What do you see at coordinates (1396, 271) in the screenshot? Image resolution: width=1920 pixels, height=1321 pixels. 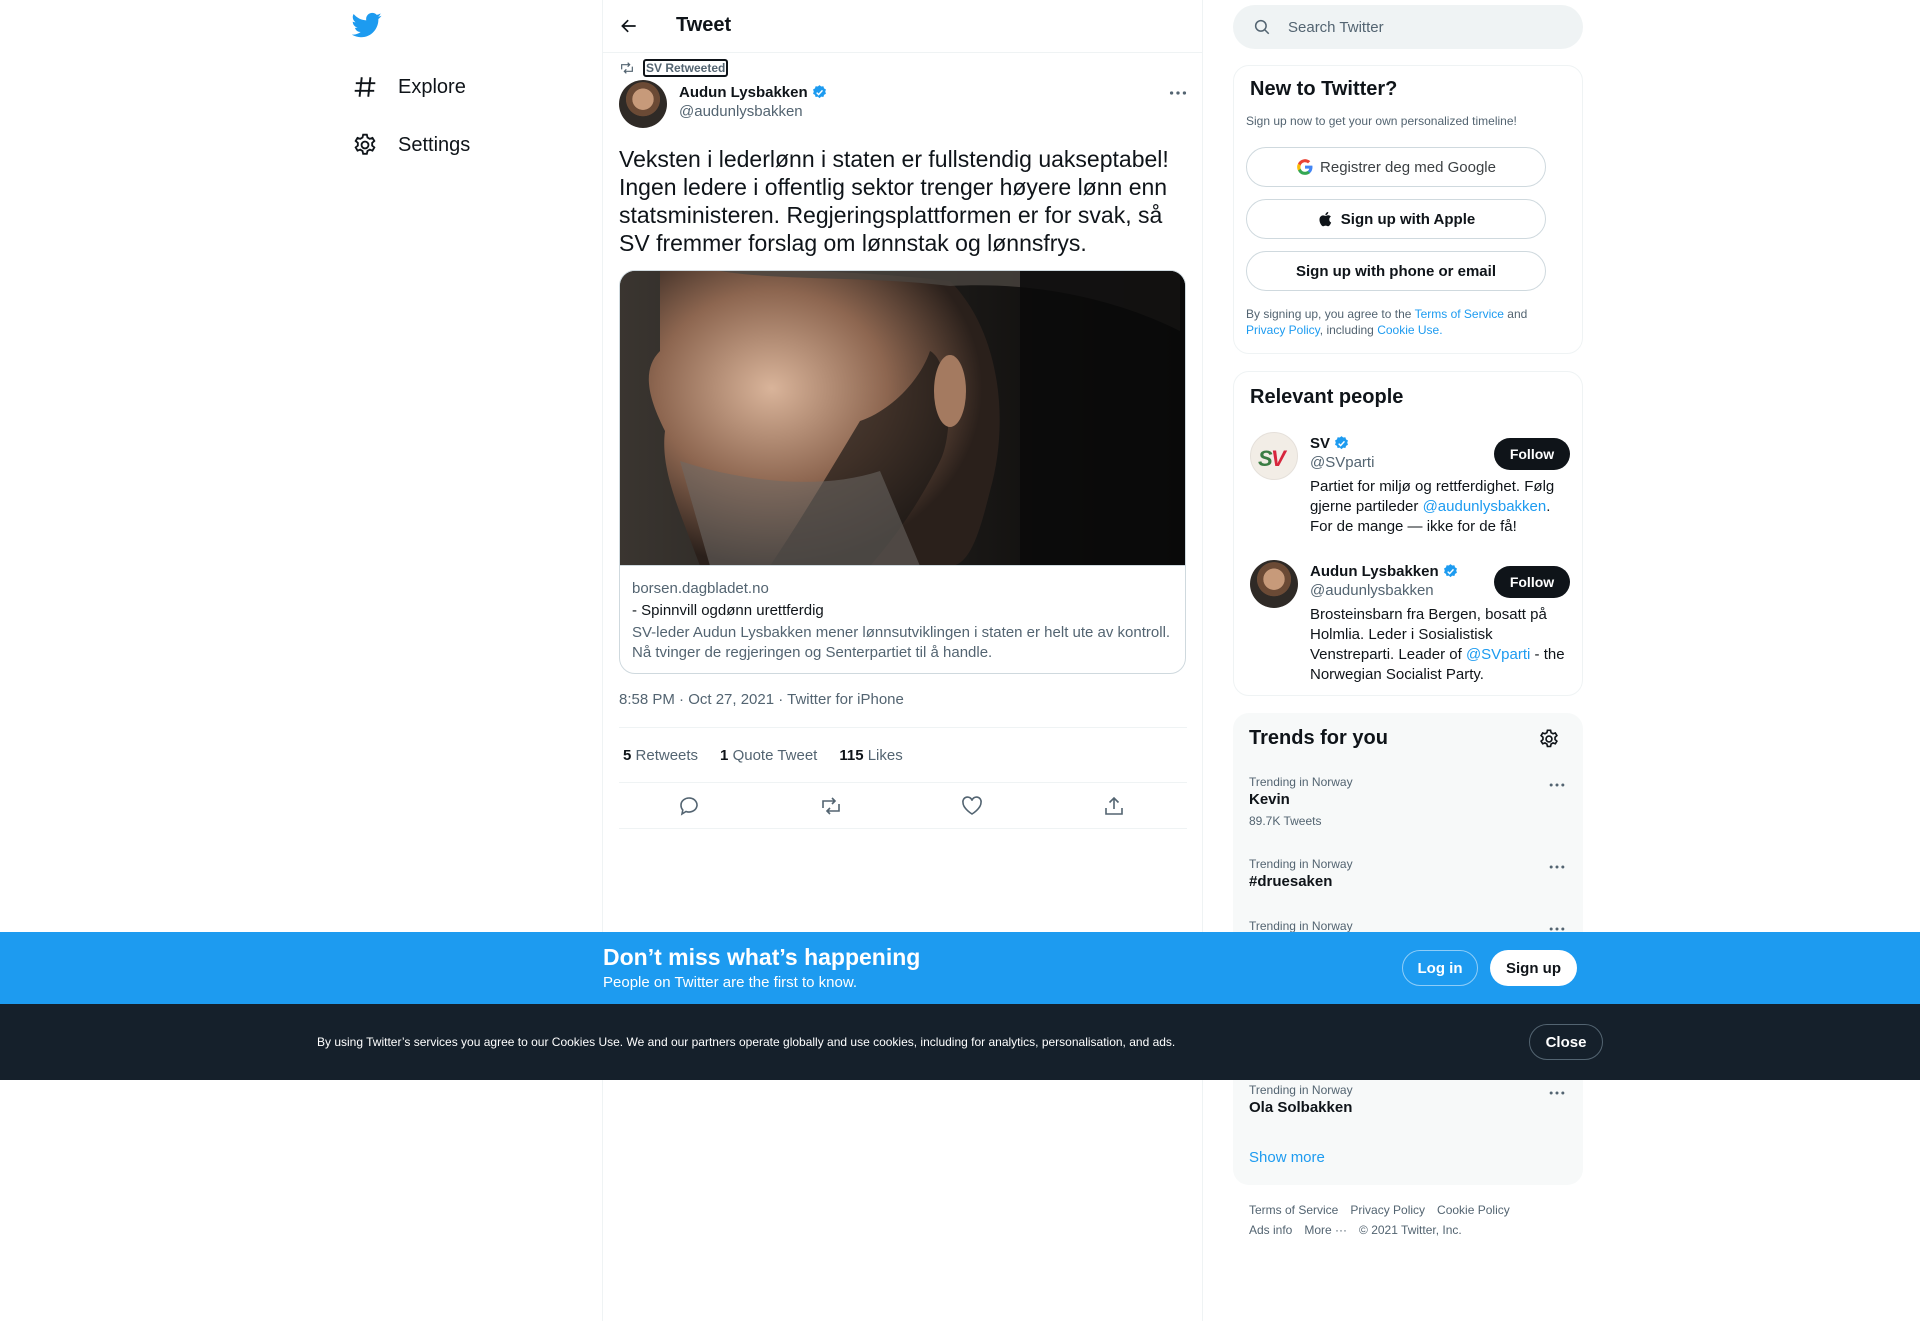 I see `phone-email-signup-button: Sign up with phone or email` at bounding box center [1396, 271].